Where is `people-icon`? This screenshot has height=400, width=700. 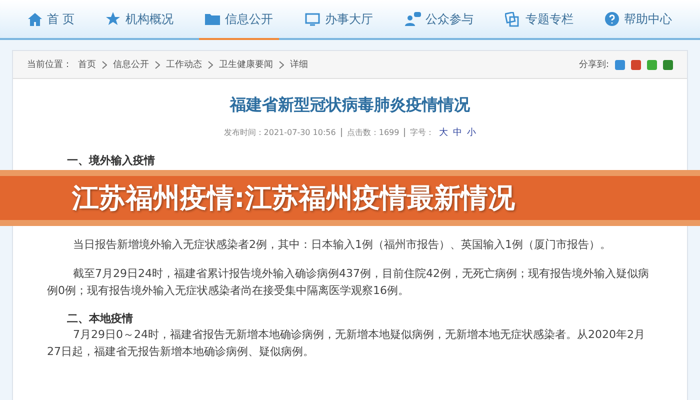 people-icon is located at coordinates (412, 19).